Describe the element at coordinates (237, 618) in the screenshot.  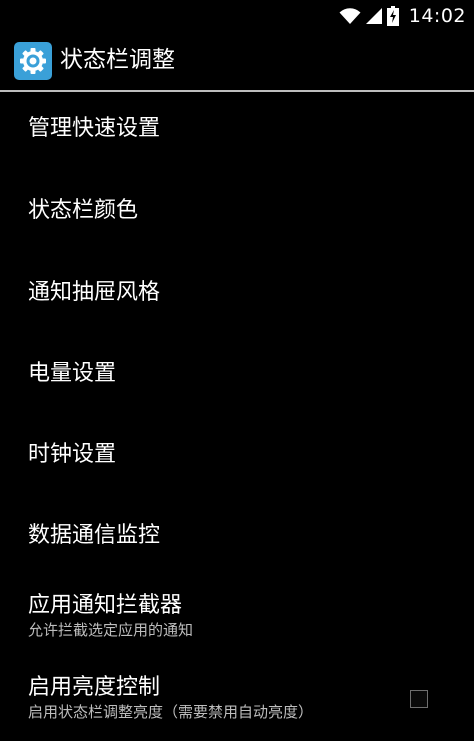
I see `pref-app-notification-blocker: 应用通知拦截器 允许拦截选定应用的通知` at that location.